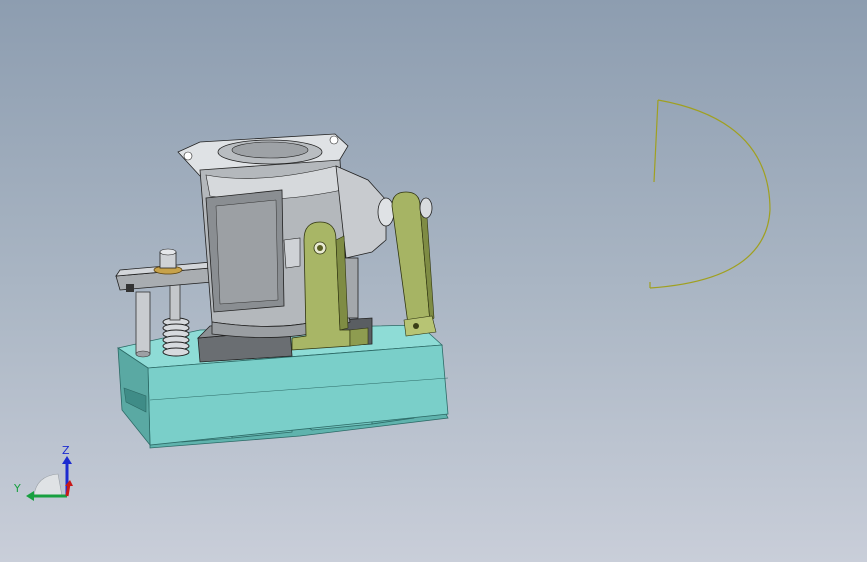 This screenshot has width=867, height=562. What do you see at coordinates (17, 488) in the screenshot?
I see `y-axis-label: Y` at bounding box center [17, 488].